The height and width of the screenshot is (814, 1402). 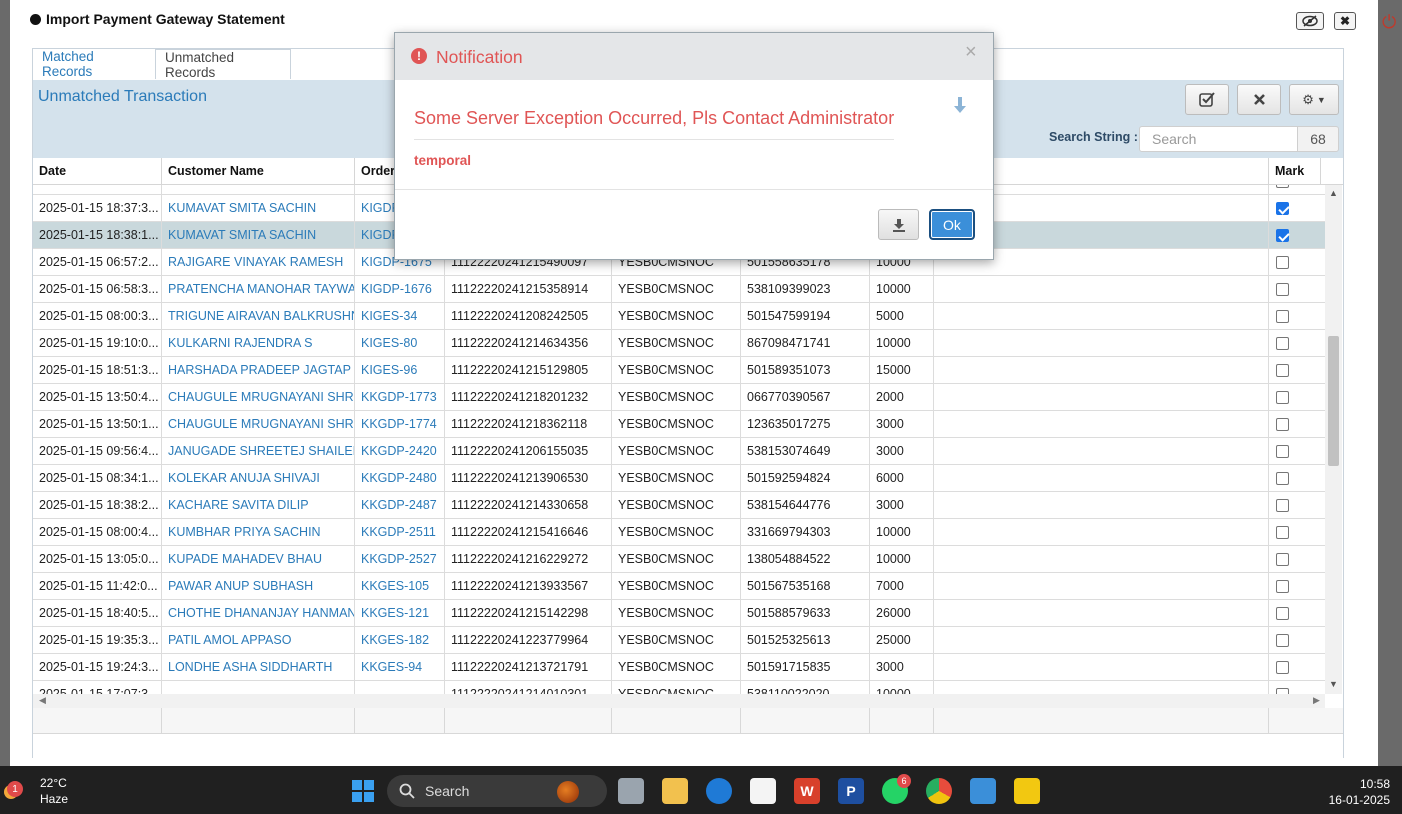 What do you see at coordinates (36, 791) in the screenshot?
I see `weather-widget: 1 22°C Haze` at bounding box center [36, 791].